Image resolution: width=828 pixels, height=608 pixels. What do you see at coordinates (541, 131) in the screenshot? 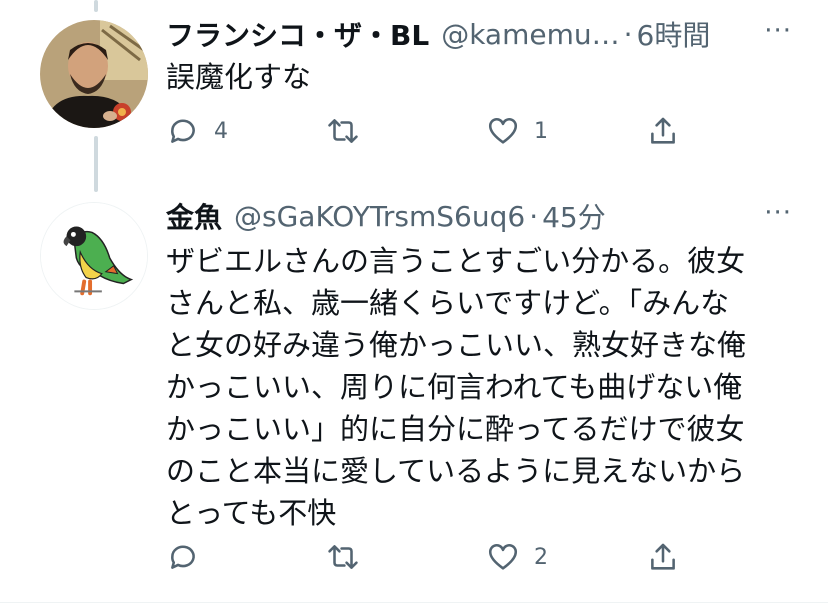
I see `like-count: 1` at bounding box center [541, 131].